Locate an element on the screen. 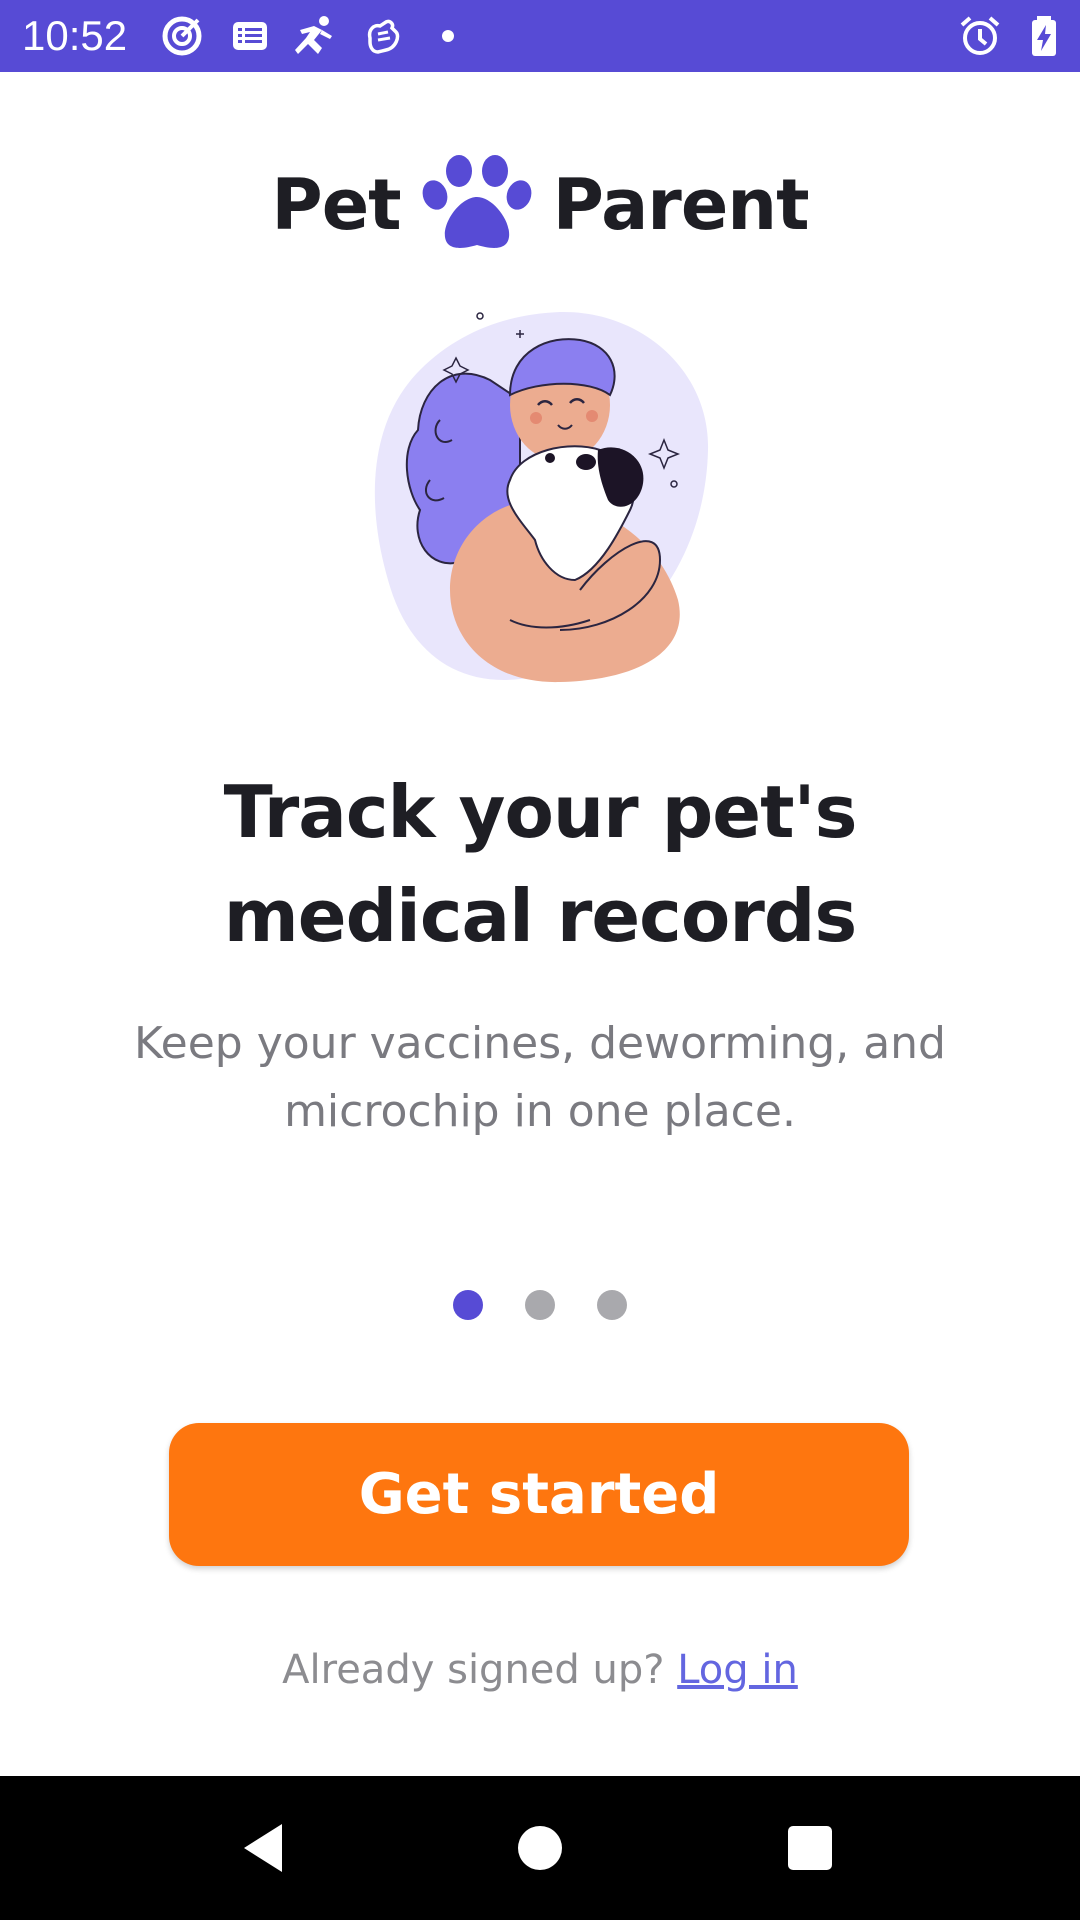  home-icon is located at coordinates (540, 1848).